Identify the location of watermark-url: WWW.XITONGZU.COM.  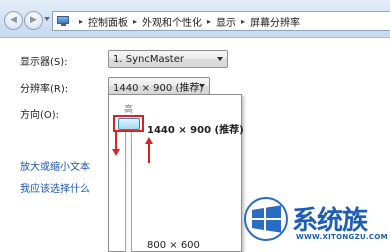
(342, 237).